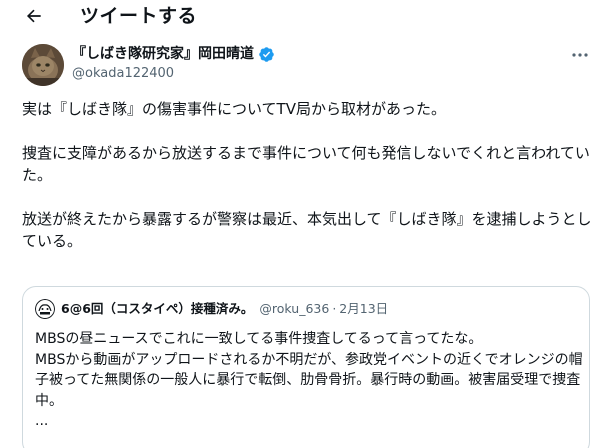 The height and width of the screenshot is (448, 615). What do you see at coordinates (43, 65) in the screenshot?
I see `author-avatar` at bounding box center [43, 65].